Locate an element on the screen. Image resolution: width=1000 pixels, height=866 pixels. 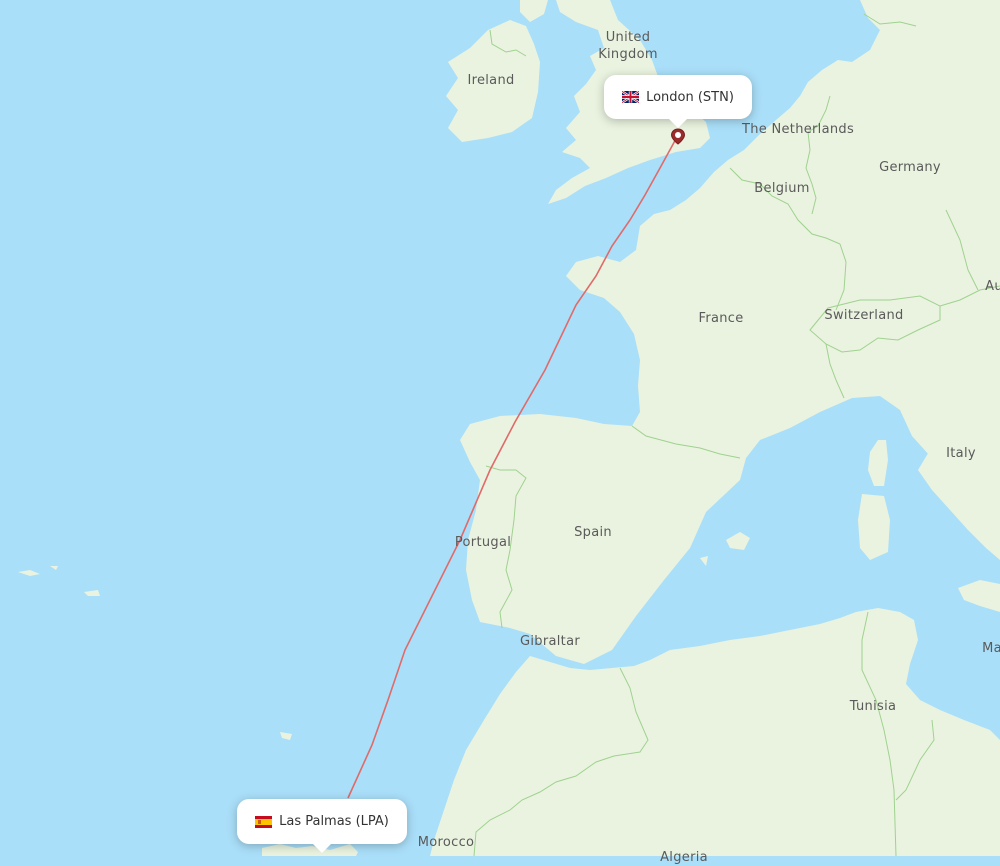
country-label-united-kingdom: United Kingdom is located at coordinates (628, 46).